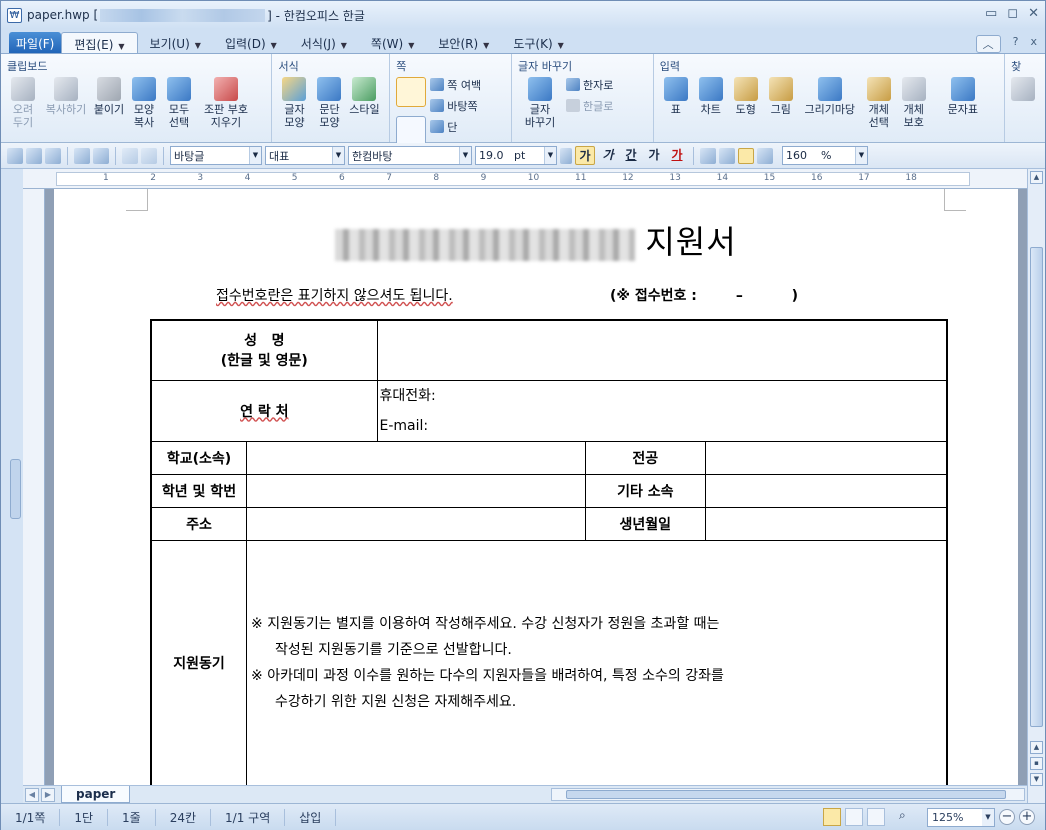 The width and height of the screenshot is (1046, 830). Describe the element at coordinates (711, 101) in the screenshot. I see `chart-button: 차트` at that location.